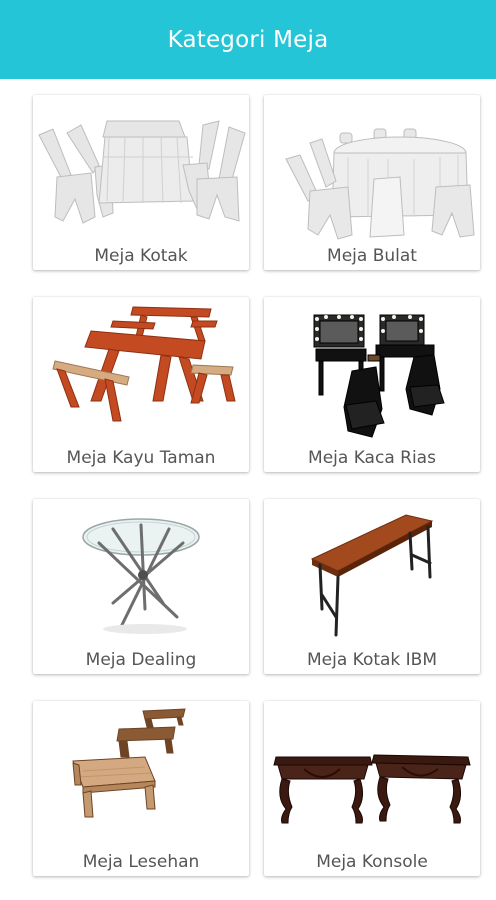  I want to click on category-card-meja-kotak-ibm: Meja Kotak IBM, so click(372, 586).